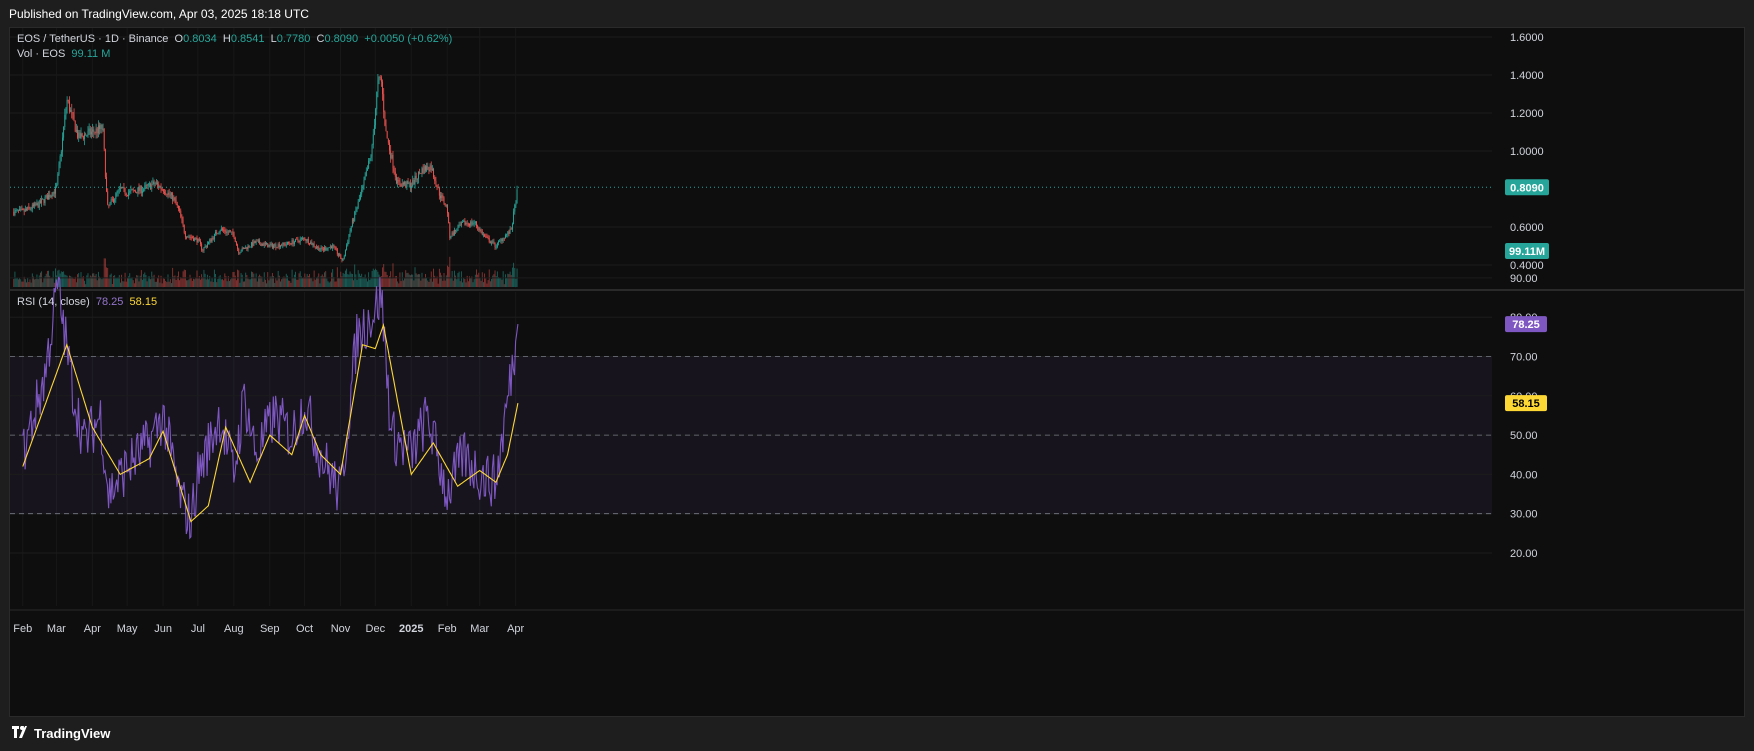  What do you see at coordinates (53, 302) in the screenshot?
I see `rsi-label: RSI (14, close)` at bounding box center [53, 302].